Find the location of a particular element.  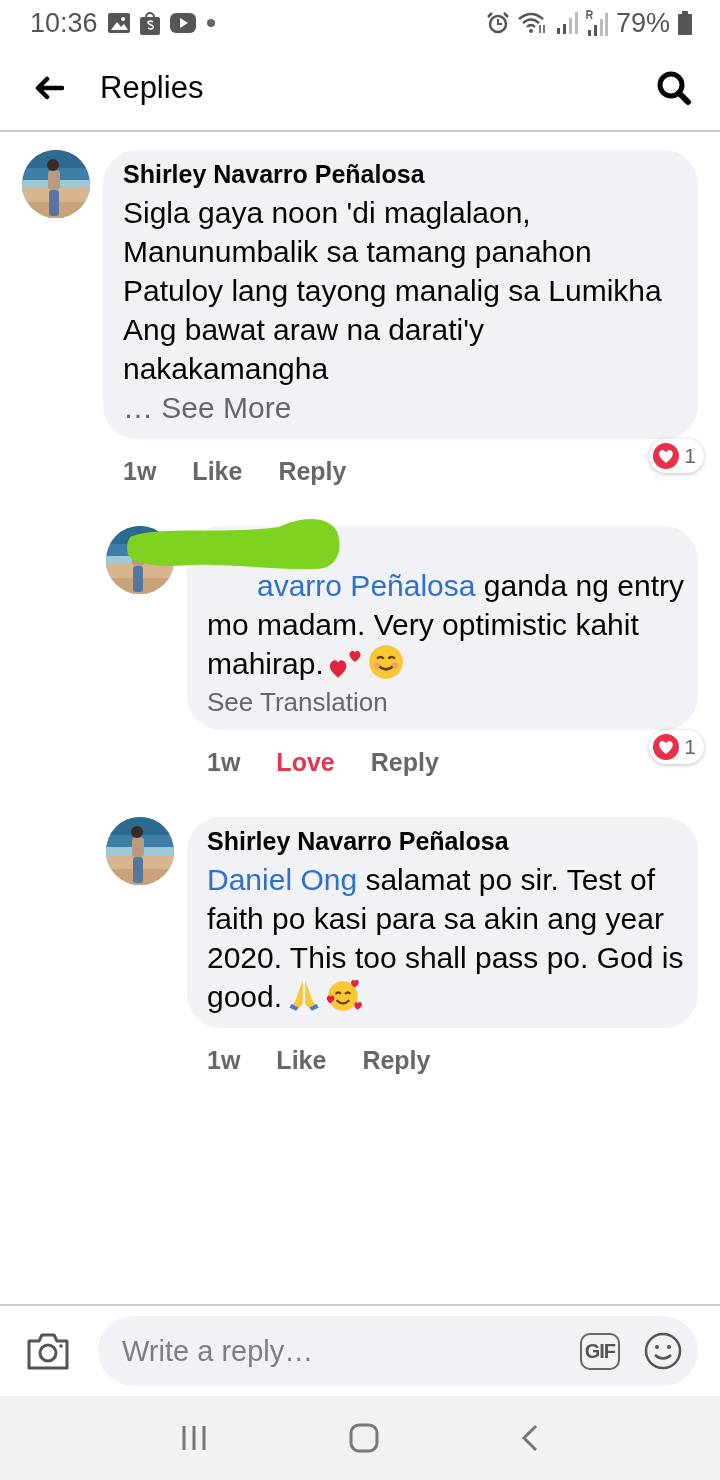

love-button: Love is located at coordinates (305, 762).